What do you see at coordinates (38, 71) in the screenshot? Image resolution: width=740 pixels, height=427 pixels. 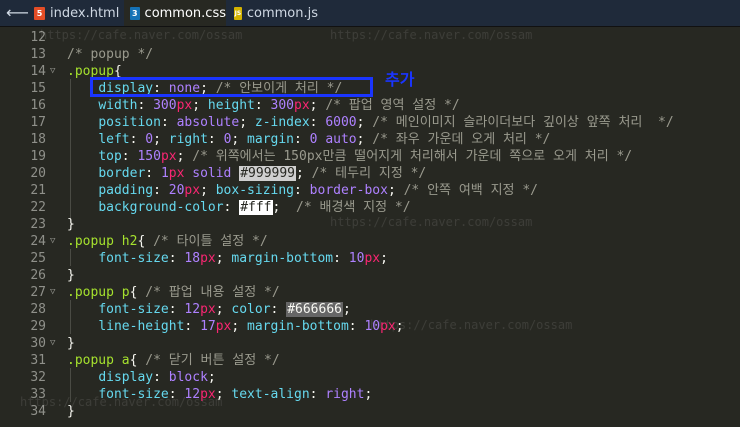 I see `line-number: 14` at bounding box center [38, 71].